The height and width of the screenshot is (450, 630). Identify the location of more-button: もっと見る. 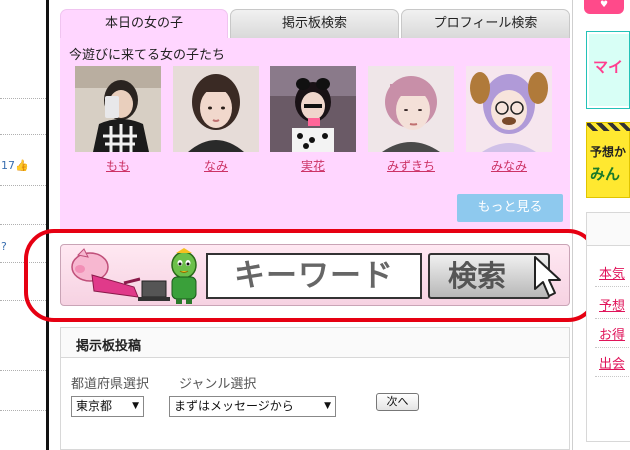
(510, 208).